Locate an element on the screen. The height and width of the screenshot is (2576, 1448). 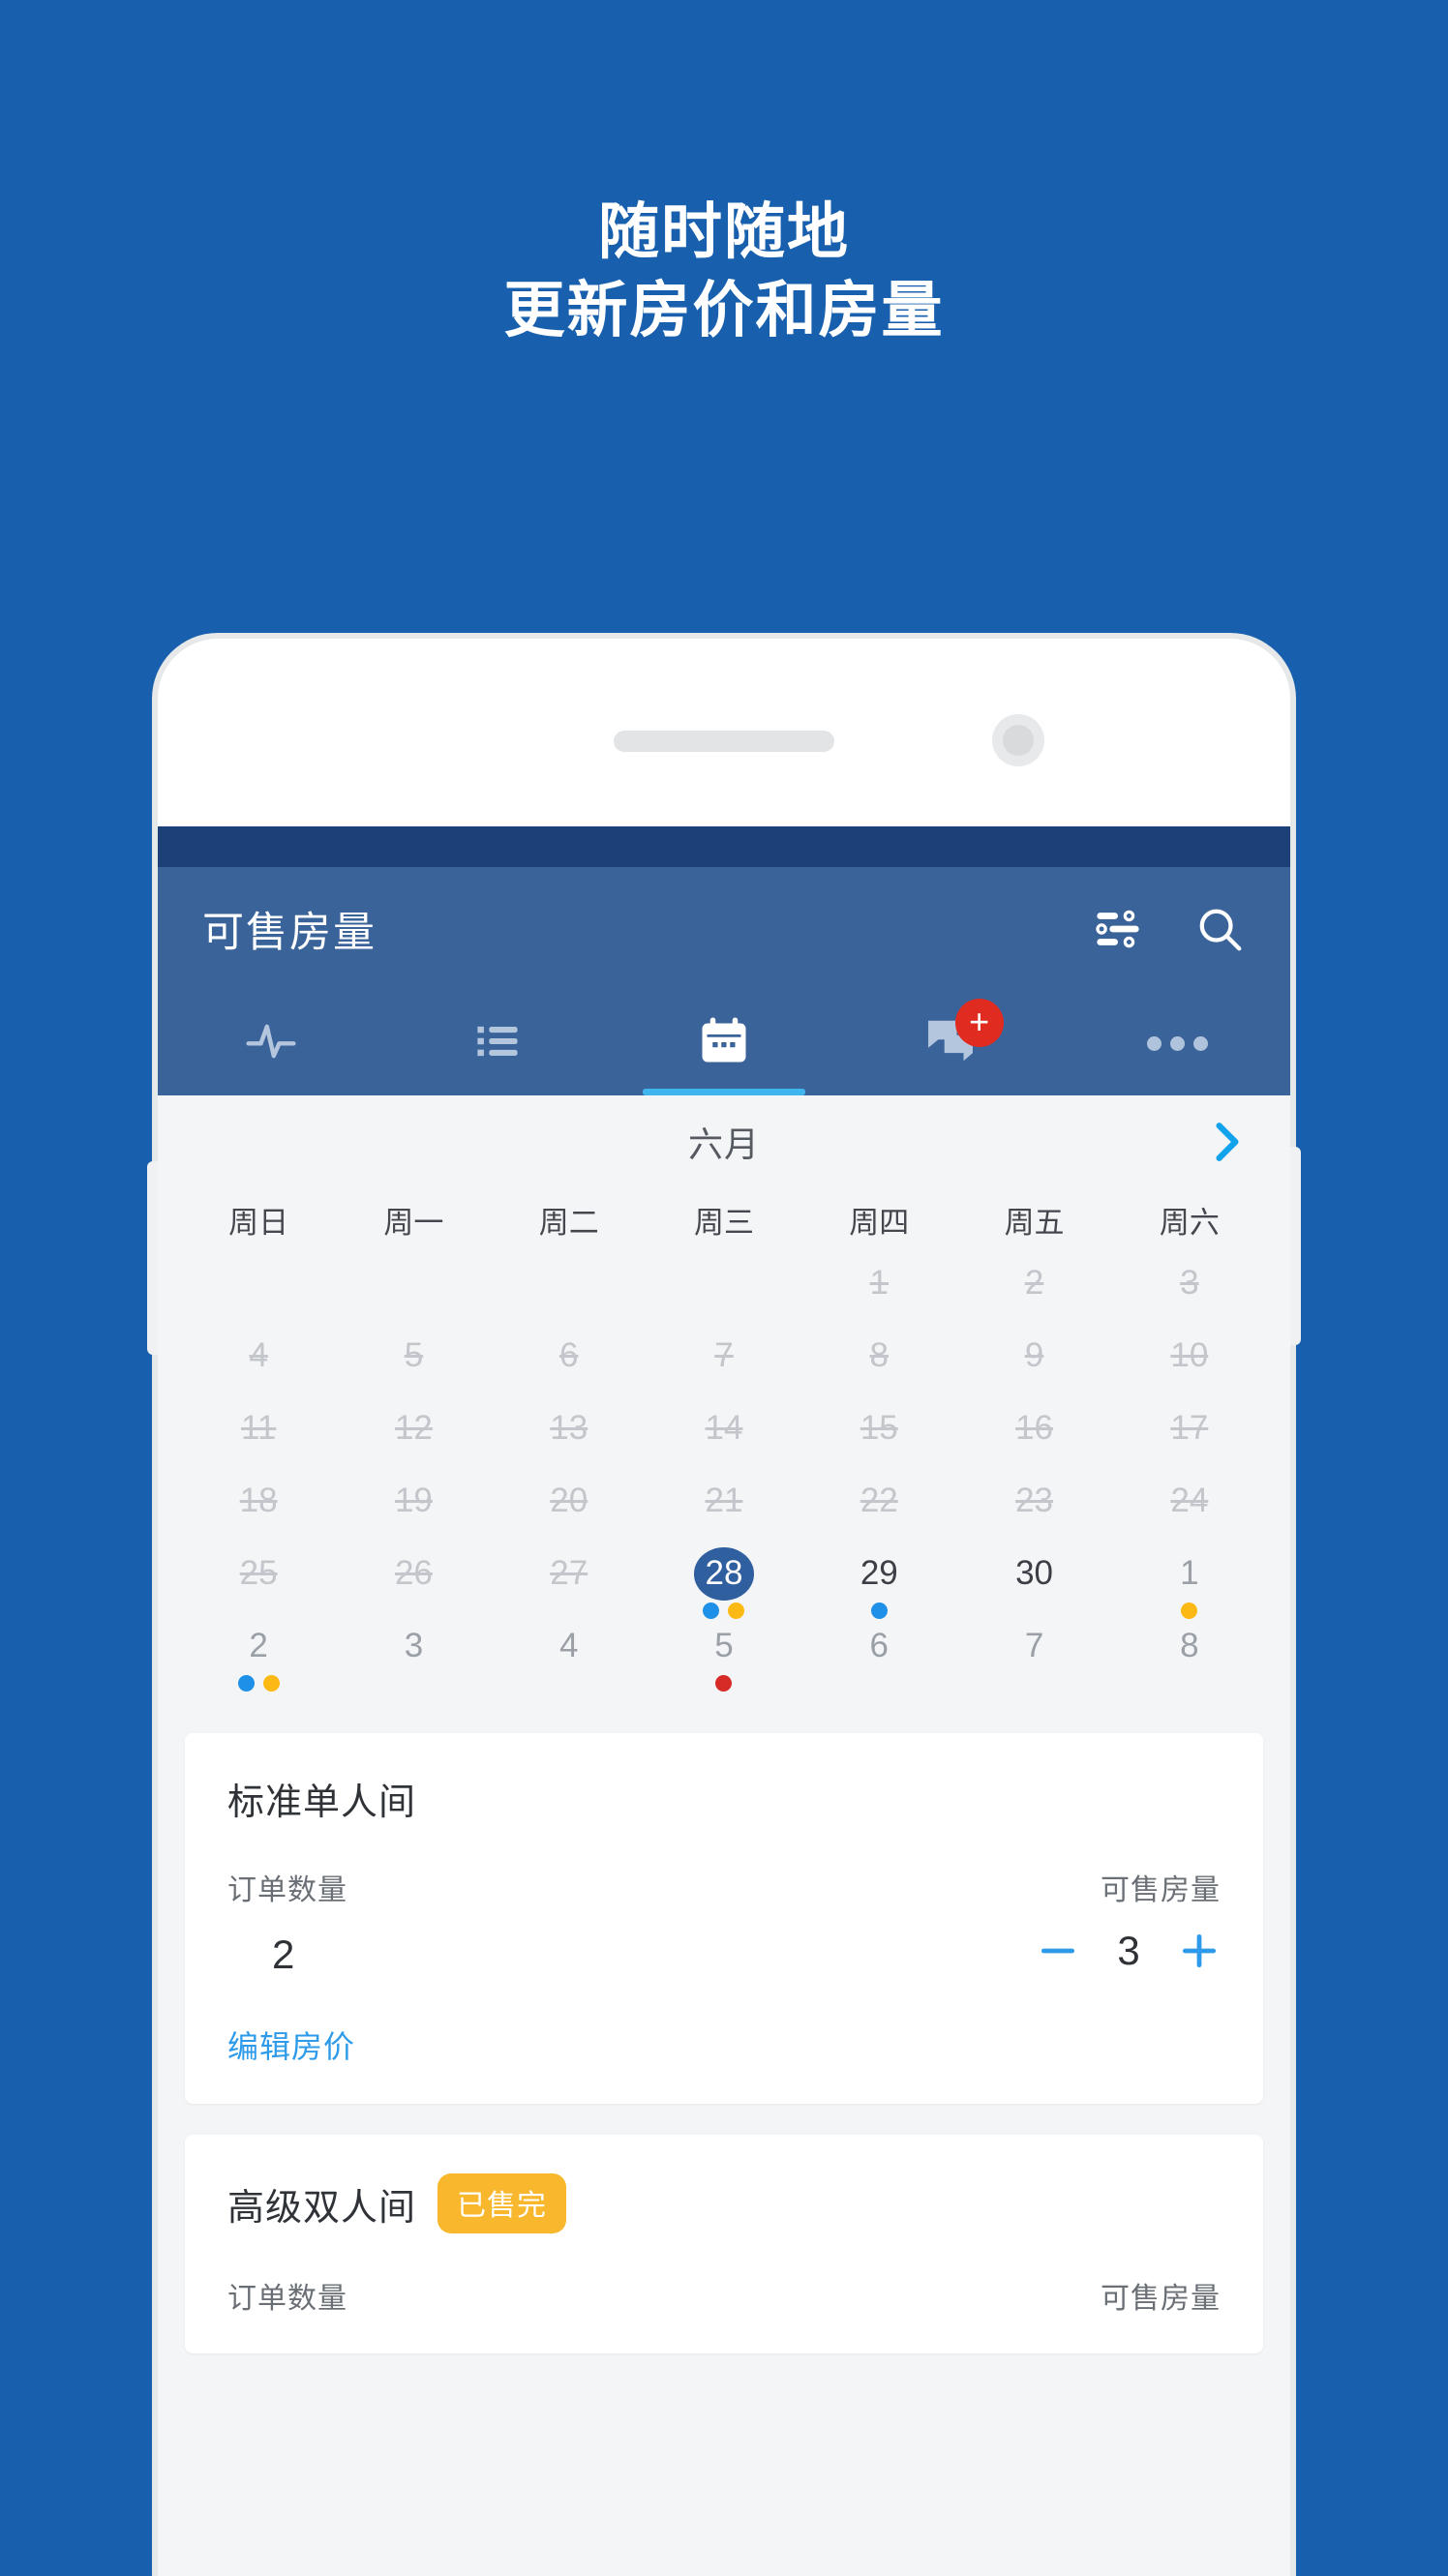
tab-calendar is located at coordinates (724, 1043).